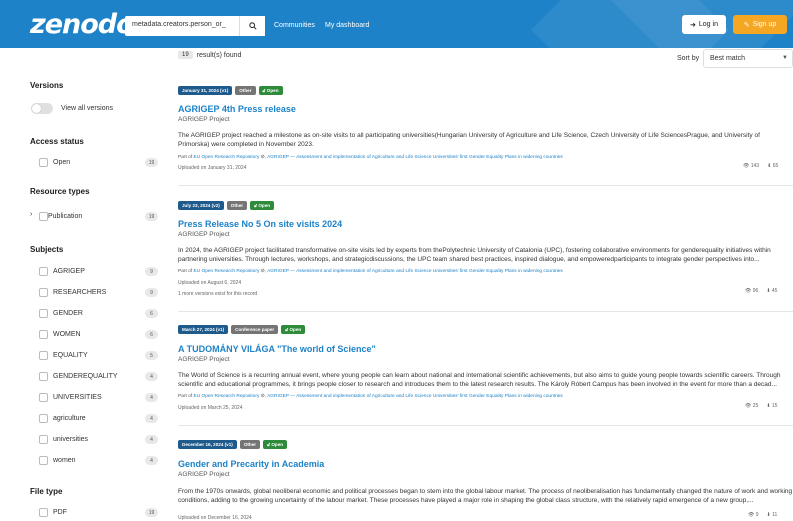 This screenshot has width=793, height=521. I want to click on filter-checkbox-publication, so click(43, 216).